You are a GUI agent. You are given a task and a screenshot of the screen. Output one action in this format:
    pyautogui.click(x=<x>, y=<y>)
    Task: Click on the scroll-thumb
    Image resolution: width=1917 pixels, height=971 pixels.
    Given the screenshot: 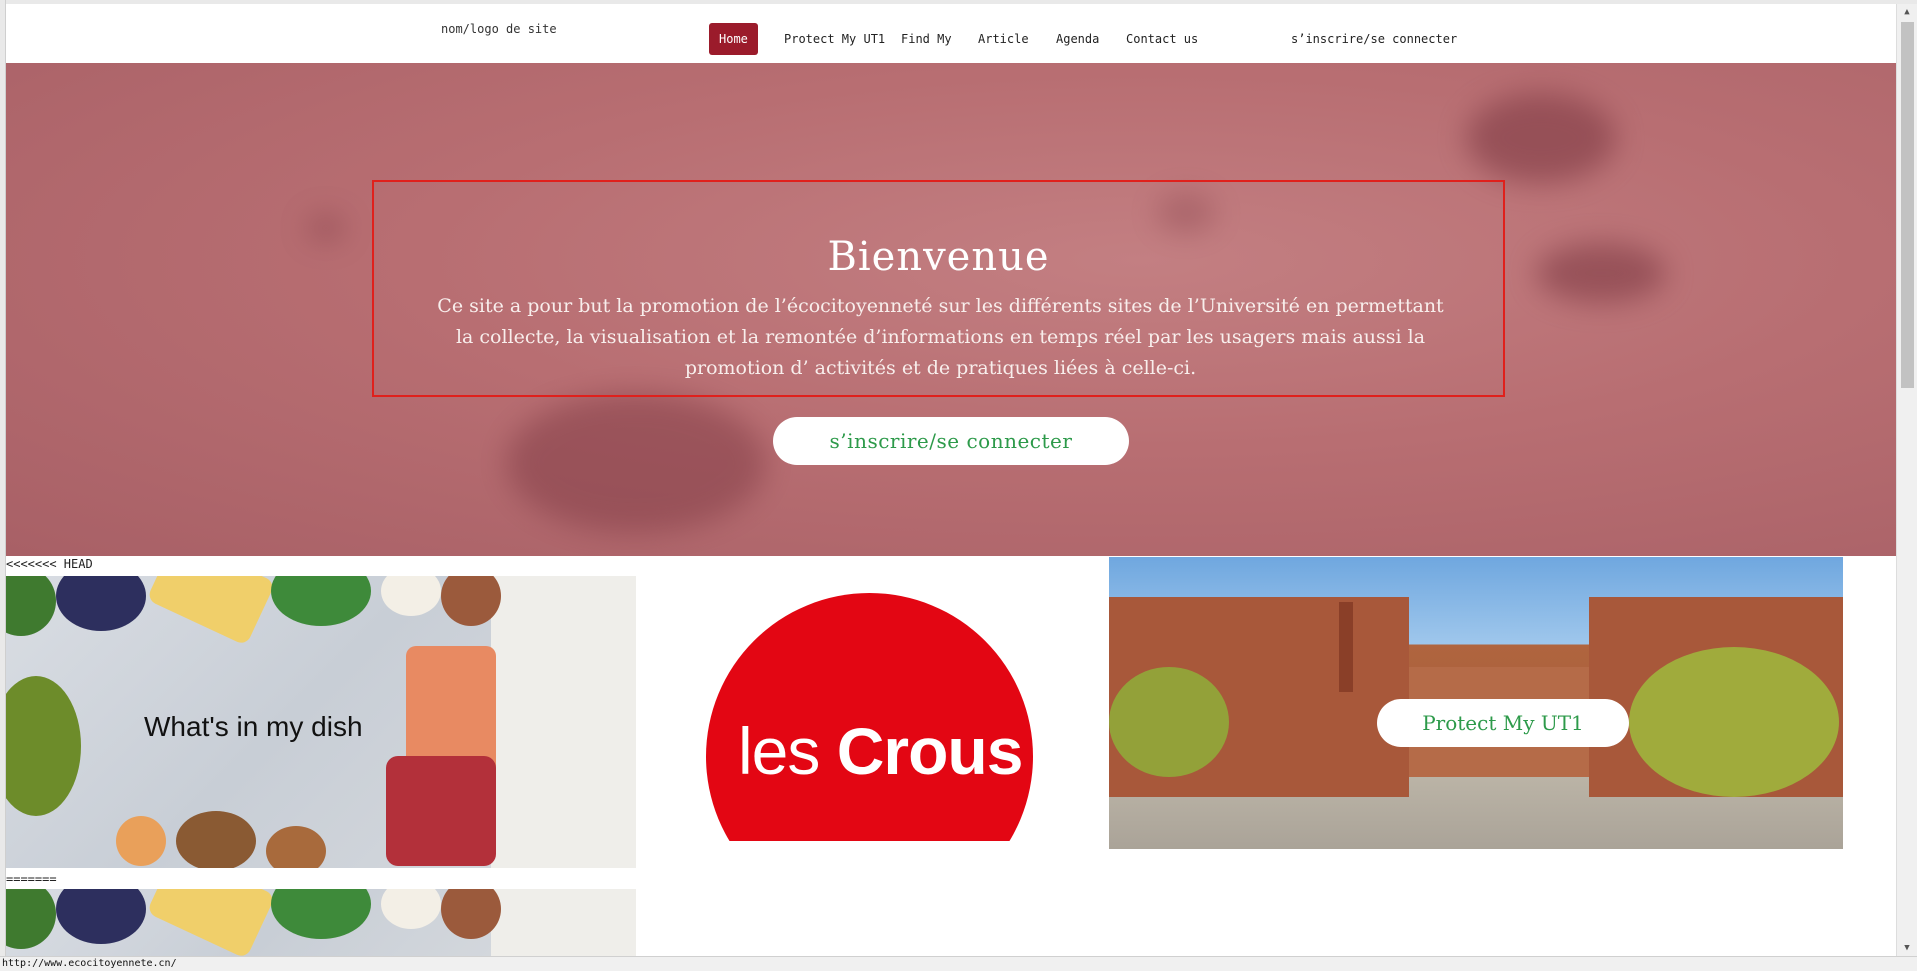 What is the action you would take?
    pyautogui.click(x=1907, y=205)
    